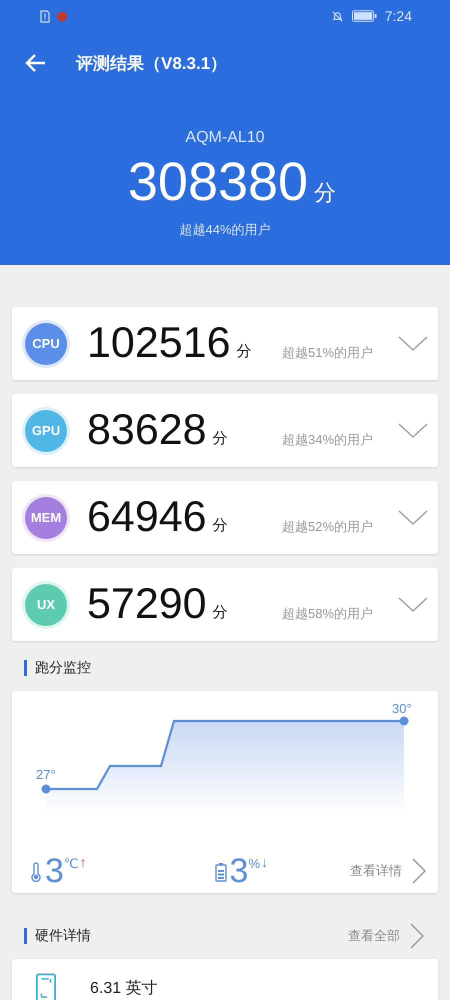 This screenshot has height=1000, width=450. I want to click on category-badge: CPU, so click(46, 343).